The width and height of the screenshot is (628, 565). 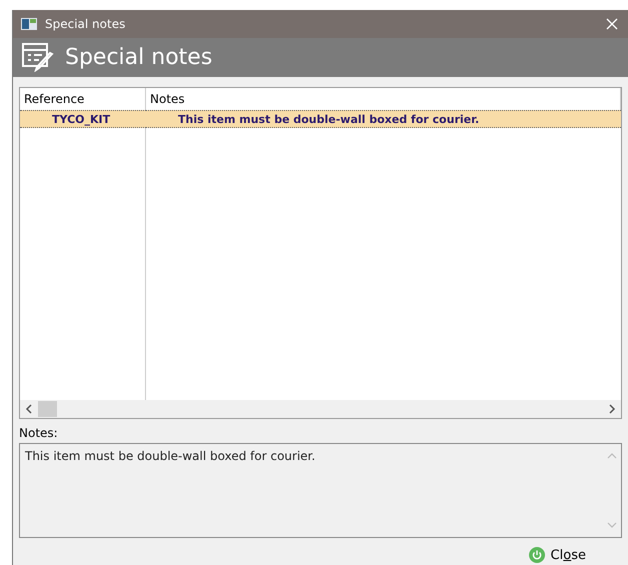 I want to click on notes-label: Notes:, so click(x=39, y=433).